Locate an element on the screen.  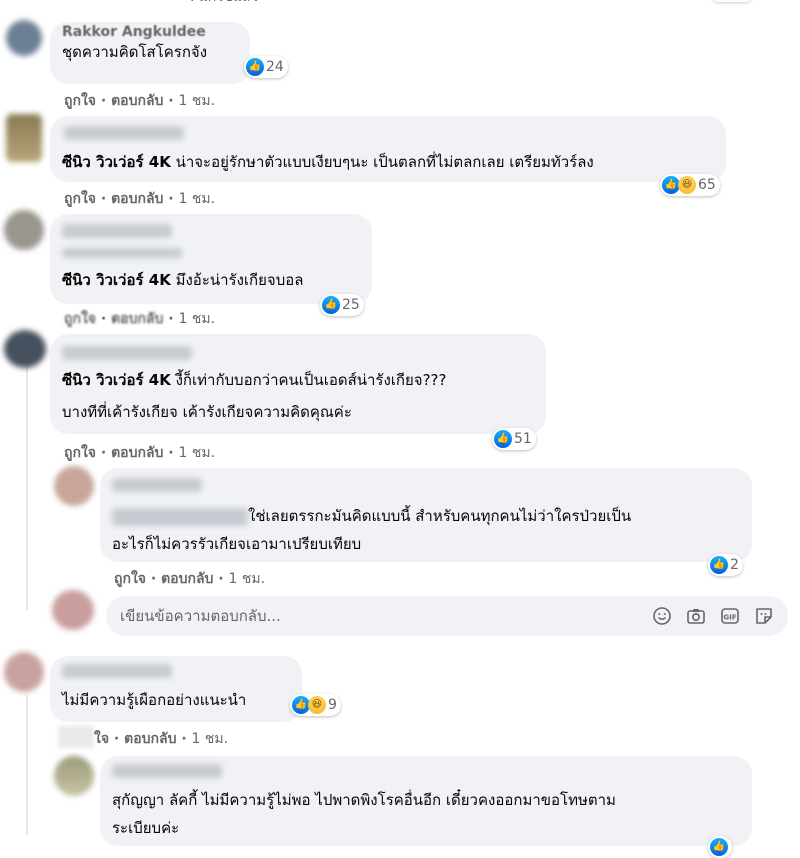
sticker-icon is located at coordinates (764, 616).